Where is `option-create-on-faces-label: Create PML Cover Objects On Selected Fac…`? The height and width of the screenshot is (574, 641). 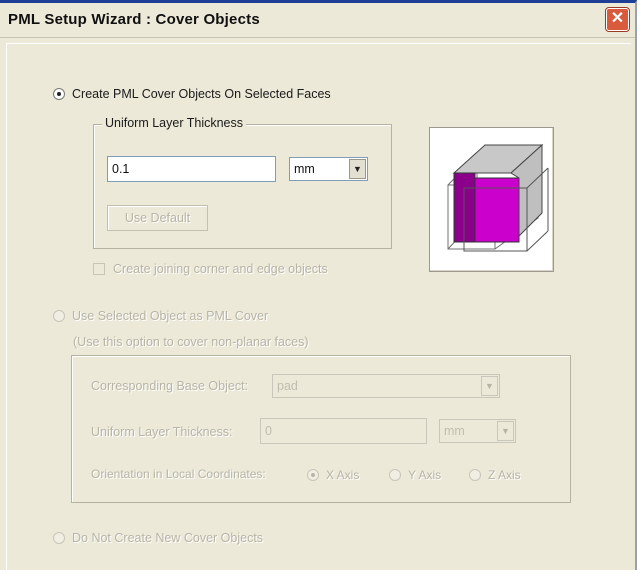
option-create-on-faces-label: Create PML Cover Objects On Selected Fac… is located at coordinates (201, 94).